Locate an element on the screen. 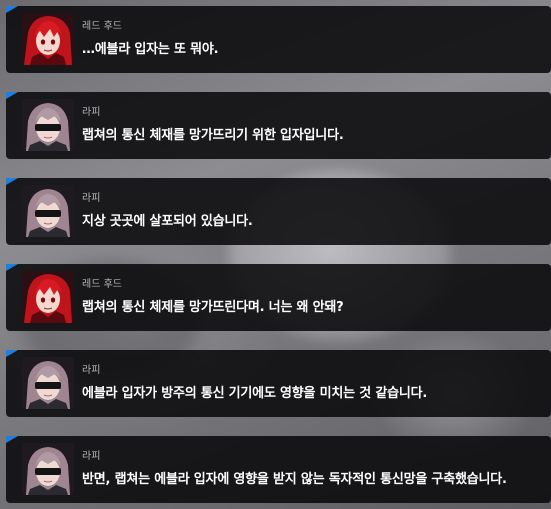  dialogue-entry: 라피 지상 곳곳에 살포되어 있습니다. is located at coordinates (278, 211).